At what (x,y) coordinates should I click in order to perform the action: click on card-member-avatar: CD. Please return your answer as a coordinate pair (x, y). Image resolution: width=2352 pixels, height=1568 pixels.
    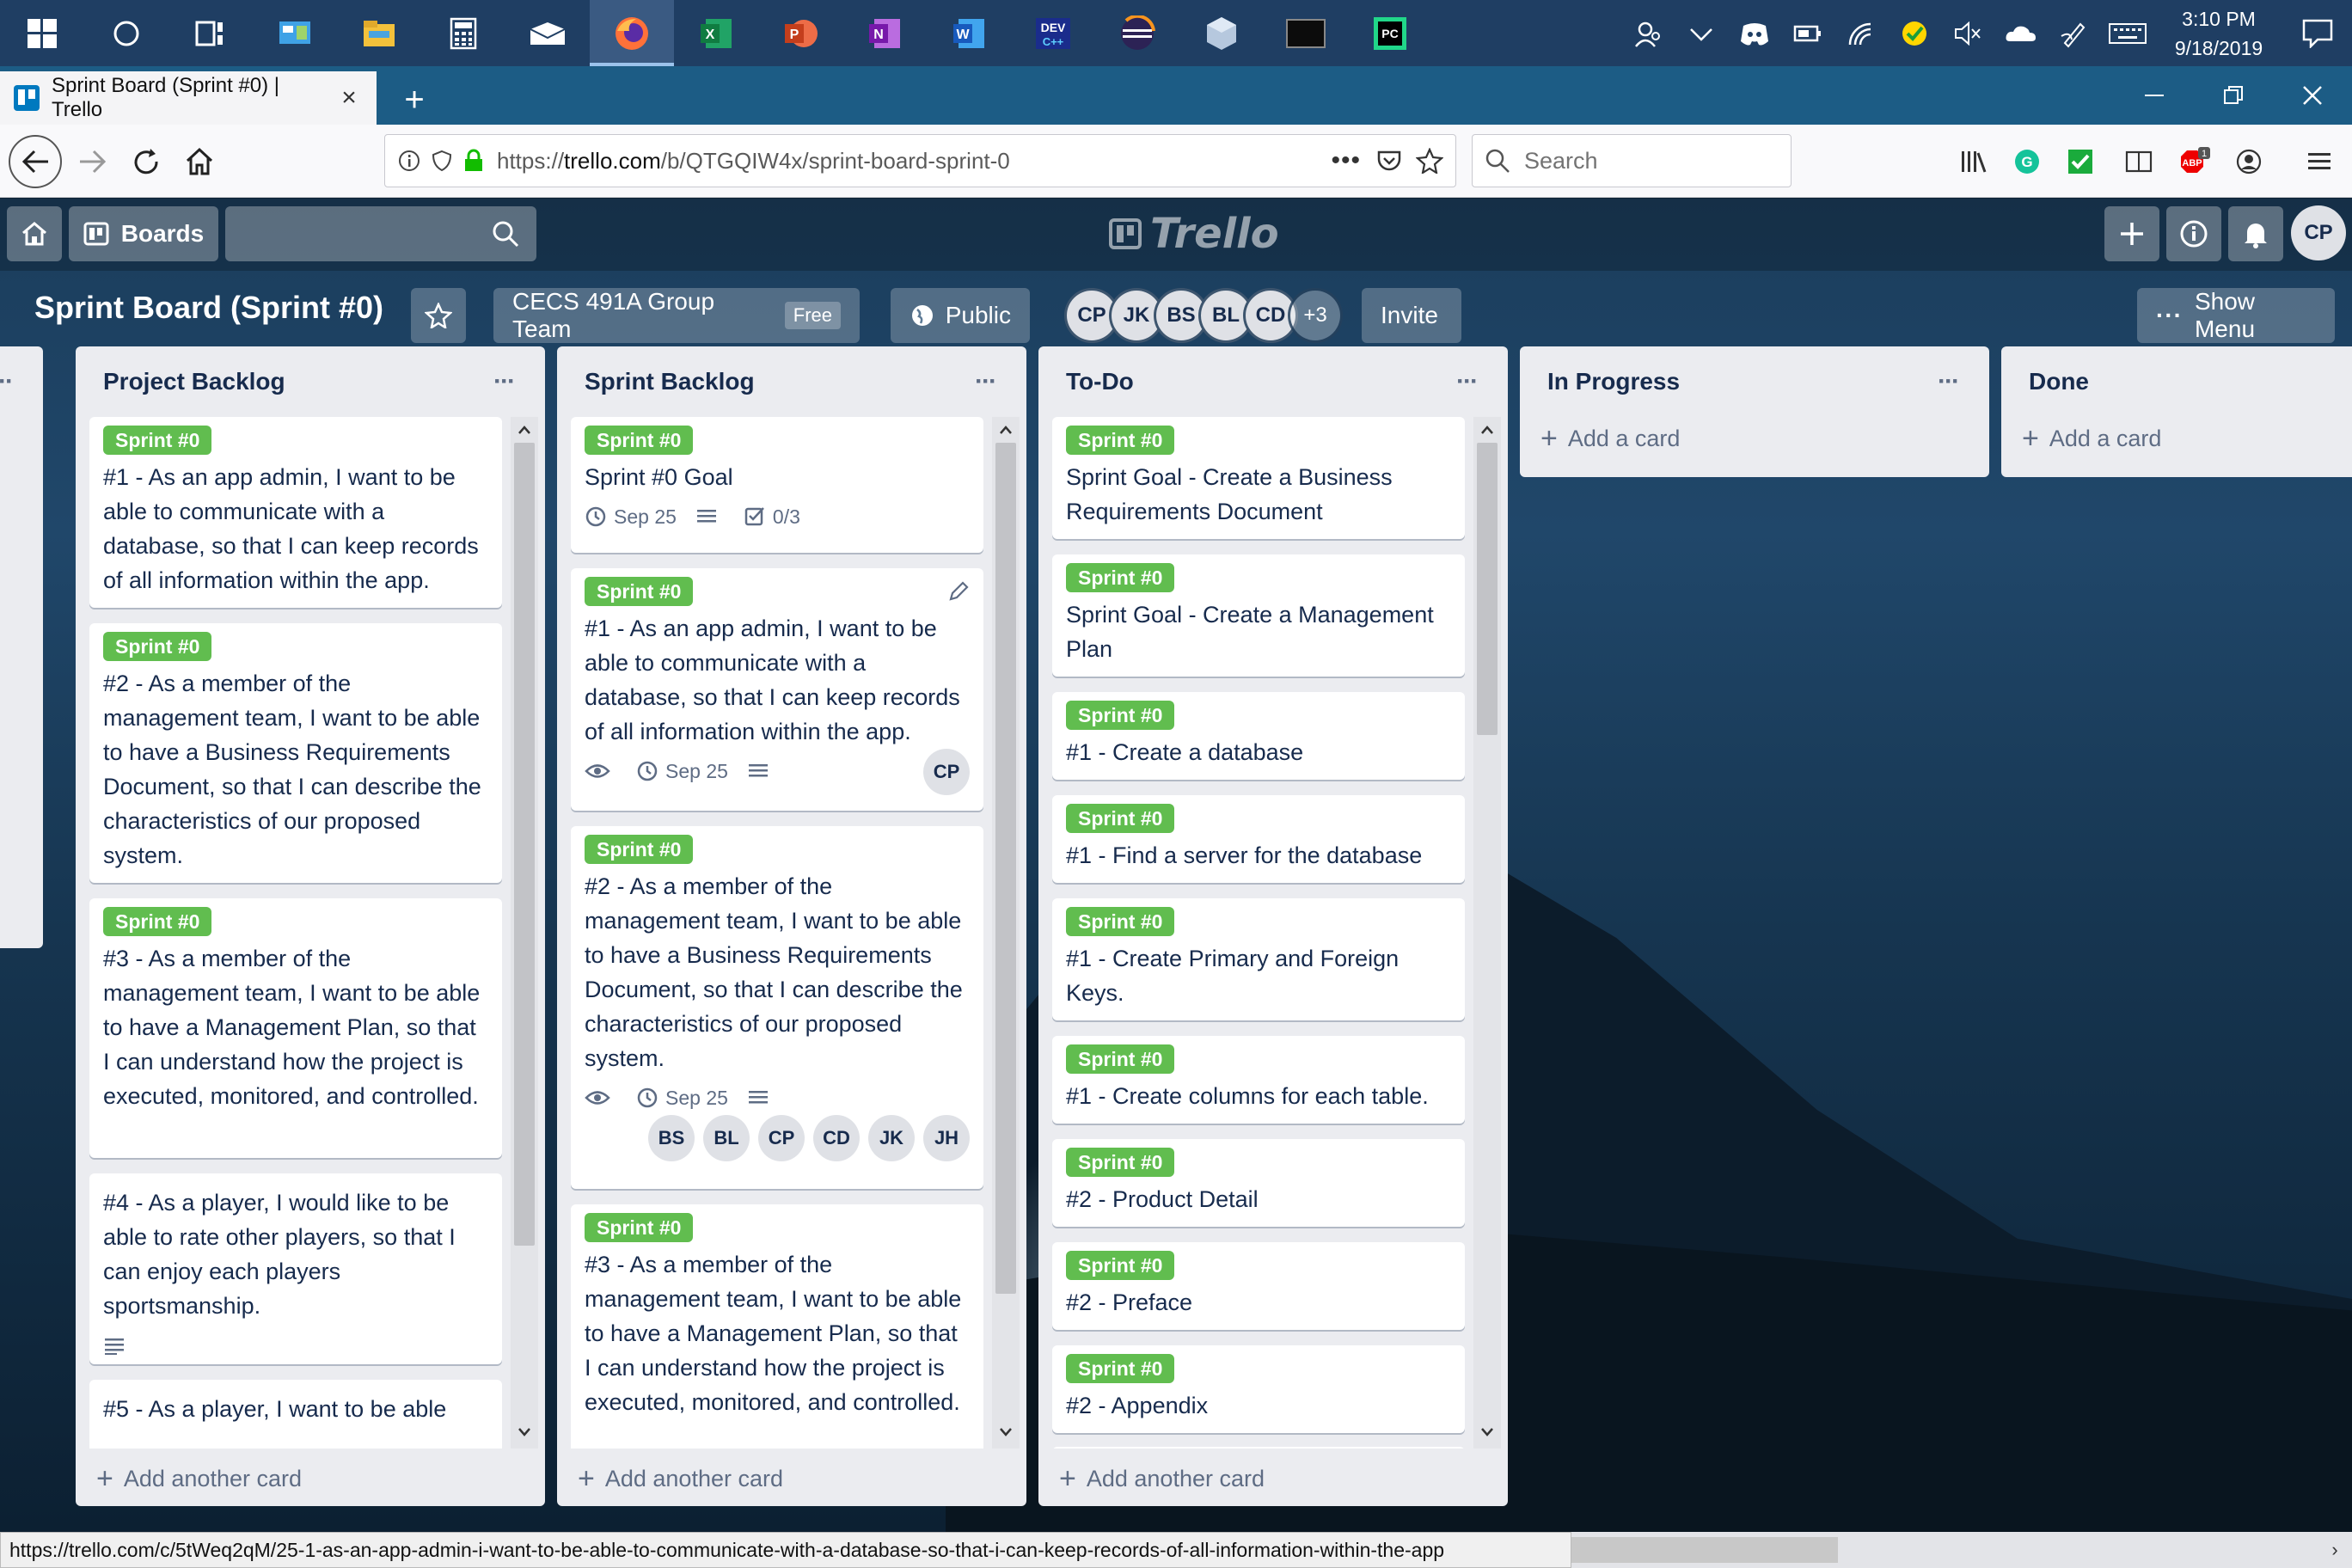
    Looking at the image, I should click on (836, 1138).